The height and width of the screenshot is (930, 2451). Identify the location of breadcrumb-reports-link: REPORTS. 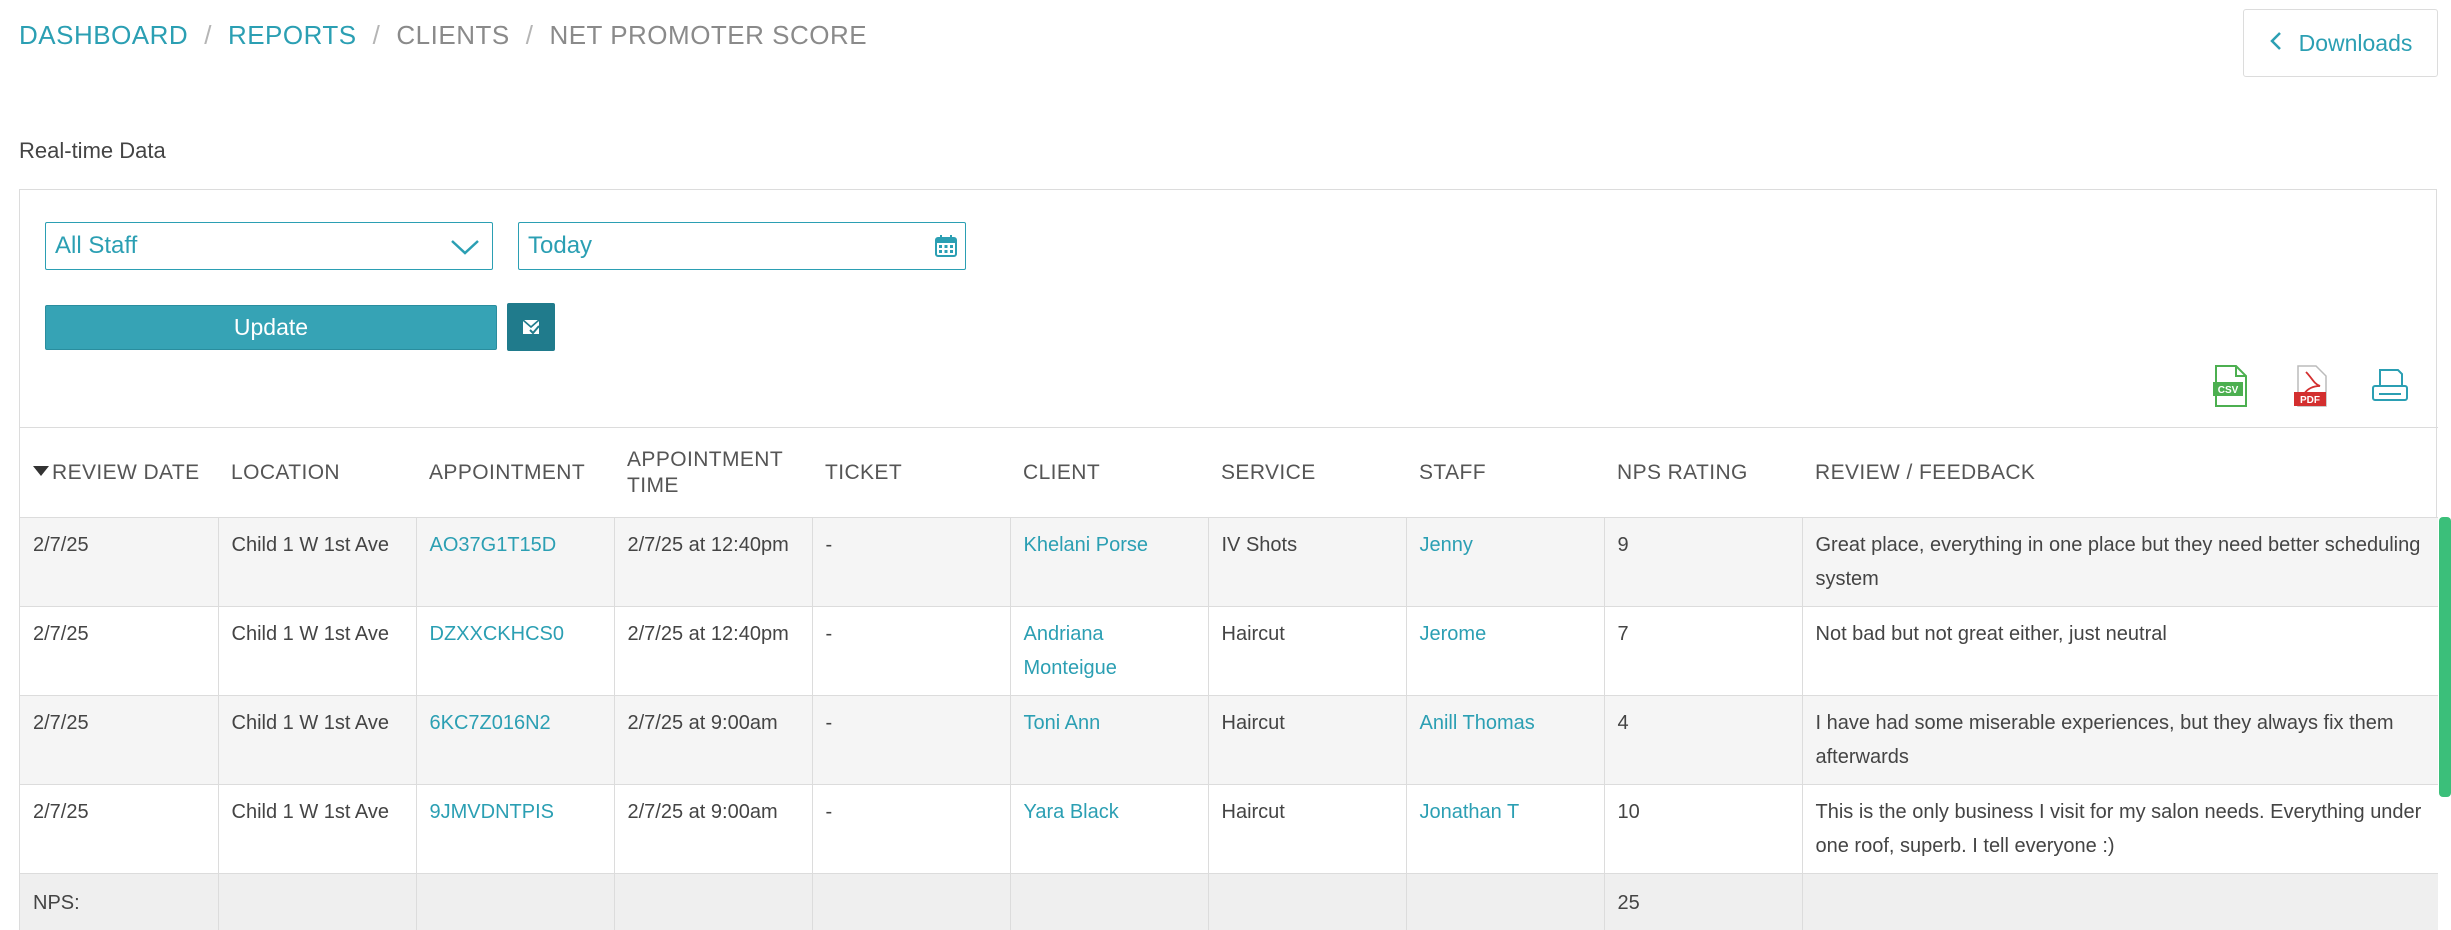
(292, 35).